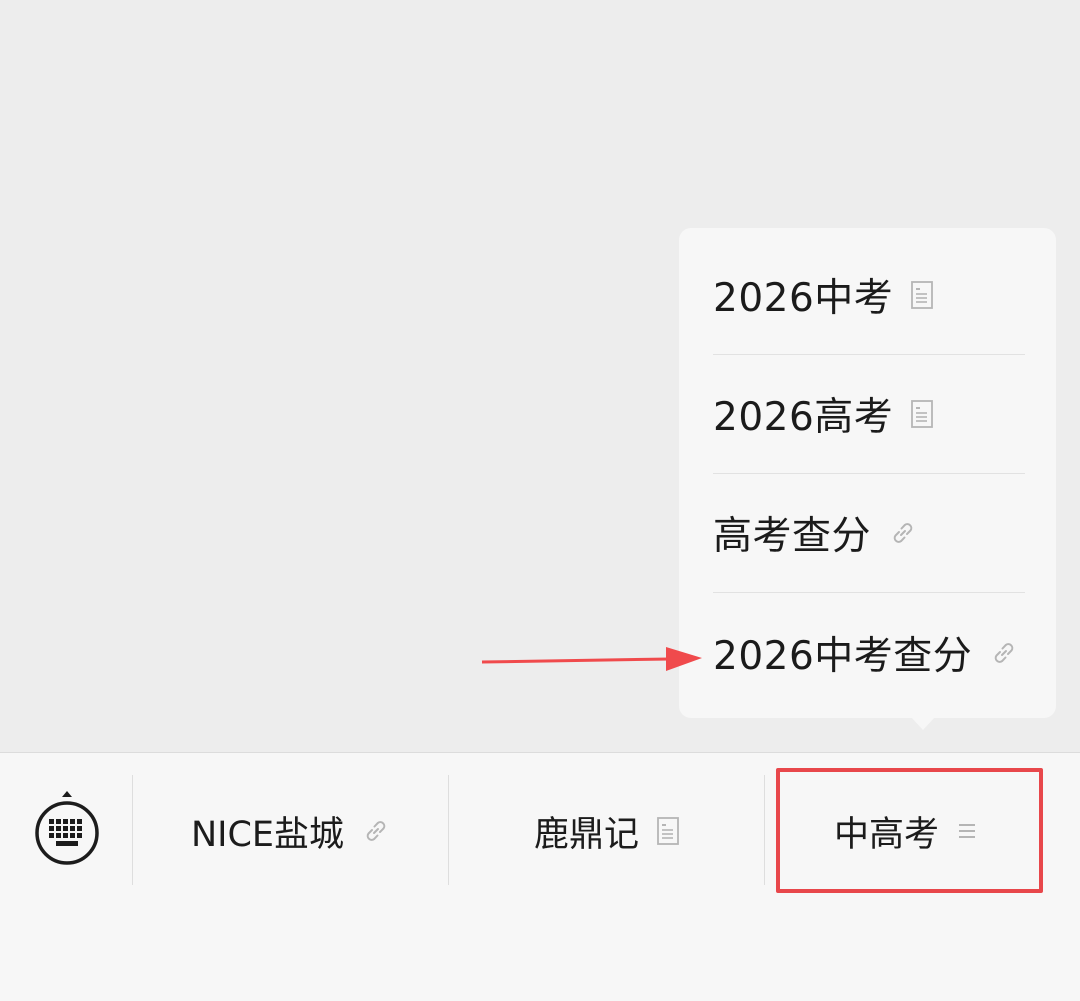 Image resolution: width=1080 pixels, height=1001 pixels. What do you see at coordinates (591, 659) in the screenshot?
I see `annotation-arrow` at bounding box center [591, 659].